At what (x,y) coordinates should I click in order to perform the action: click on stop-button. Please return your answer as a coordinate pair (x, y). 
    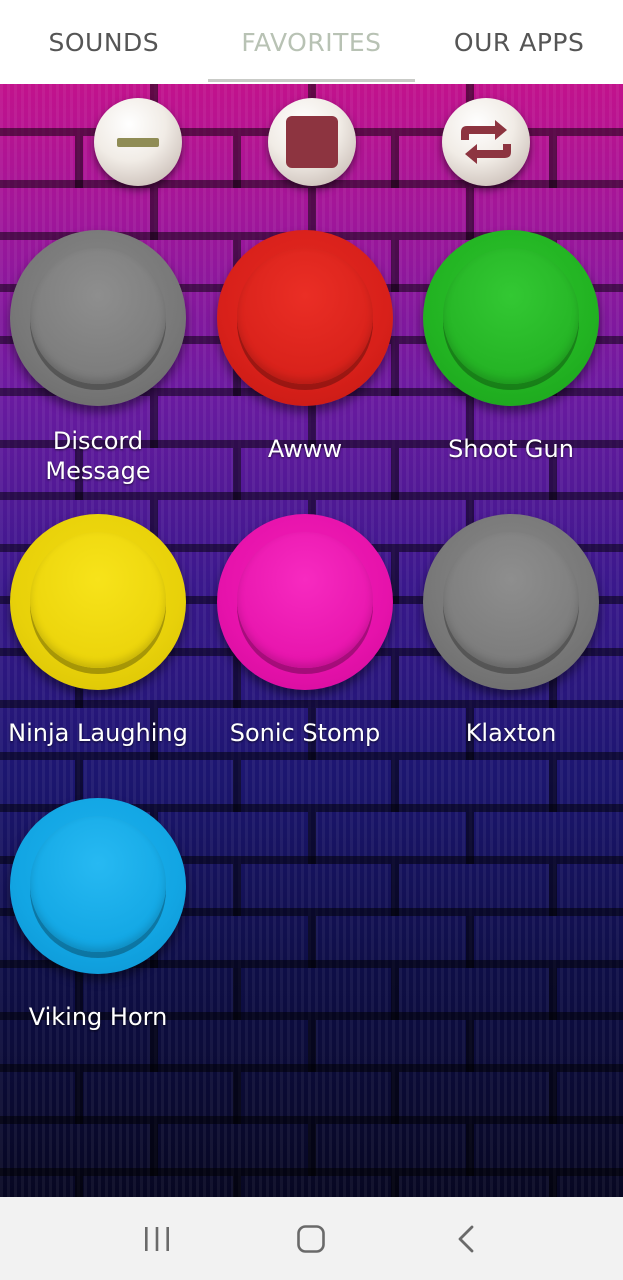
    Looking at the image, I should click on (312, 142).